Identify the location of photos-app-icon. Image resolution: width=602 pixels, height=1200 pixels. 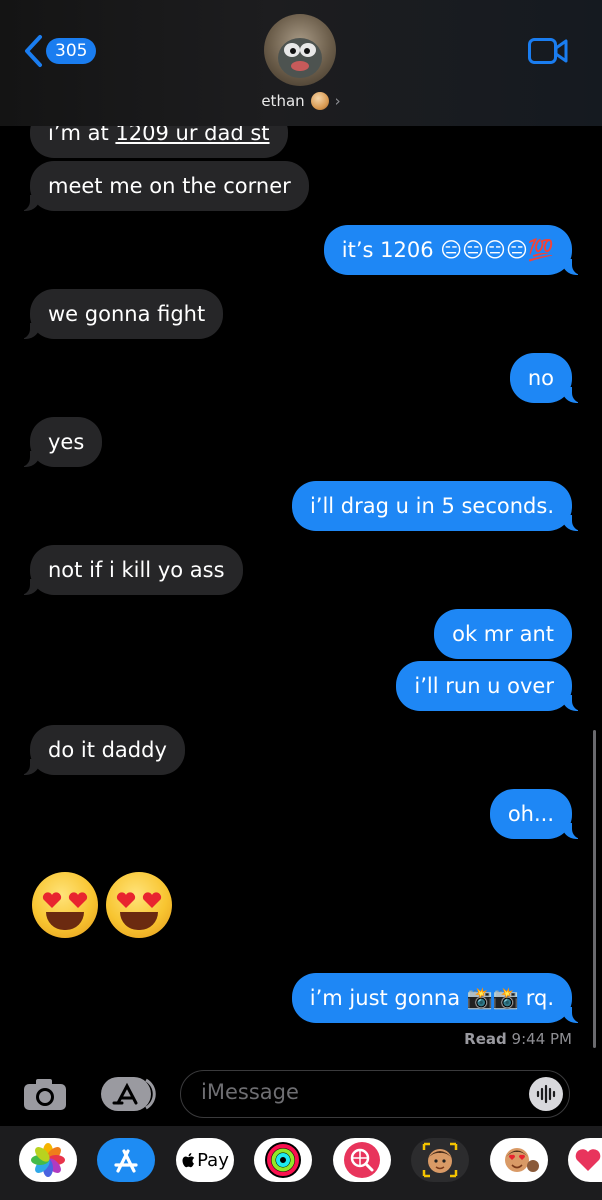
(48, 1160).